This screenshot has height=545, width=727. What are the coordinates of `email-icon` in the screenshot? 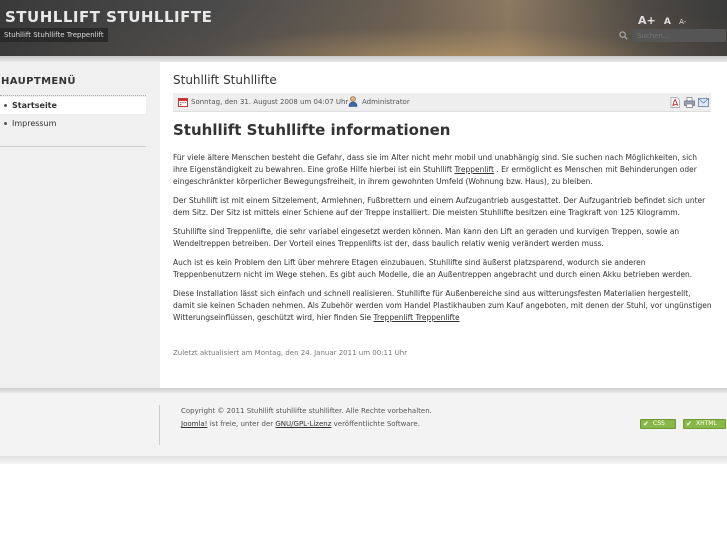 It's located at (703, 102).